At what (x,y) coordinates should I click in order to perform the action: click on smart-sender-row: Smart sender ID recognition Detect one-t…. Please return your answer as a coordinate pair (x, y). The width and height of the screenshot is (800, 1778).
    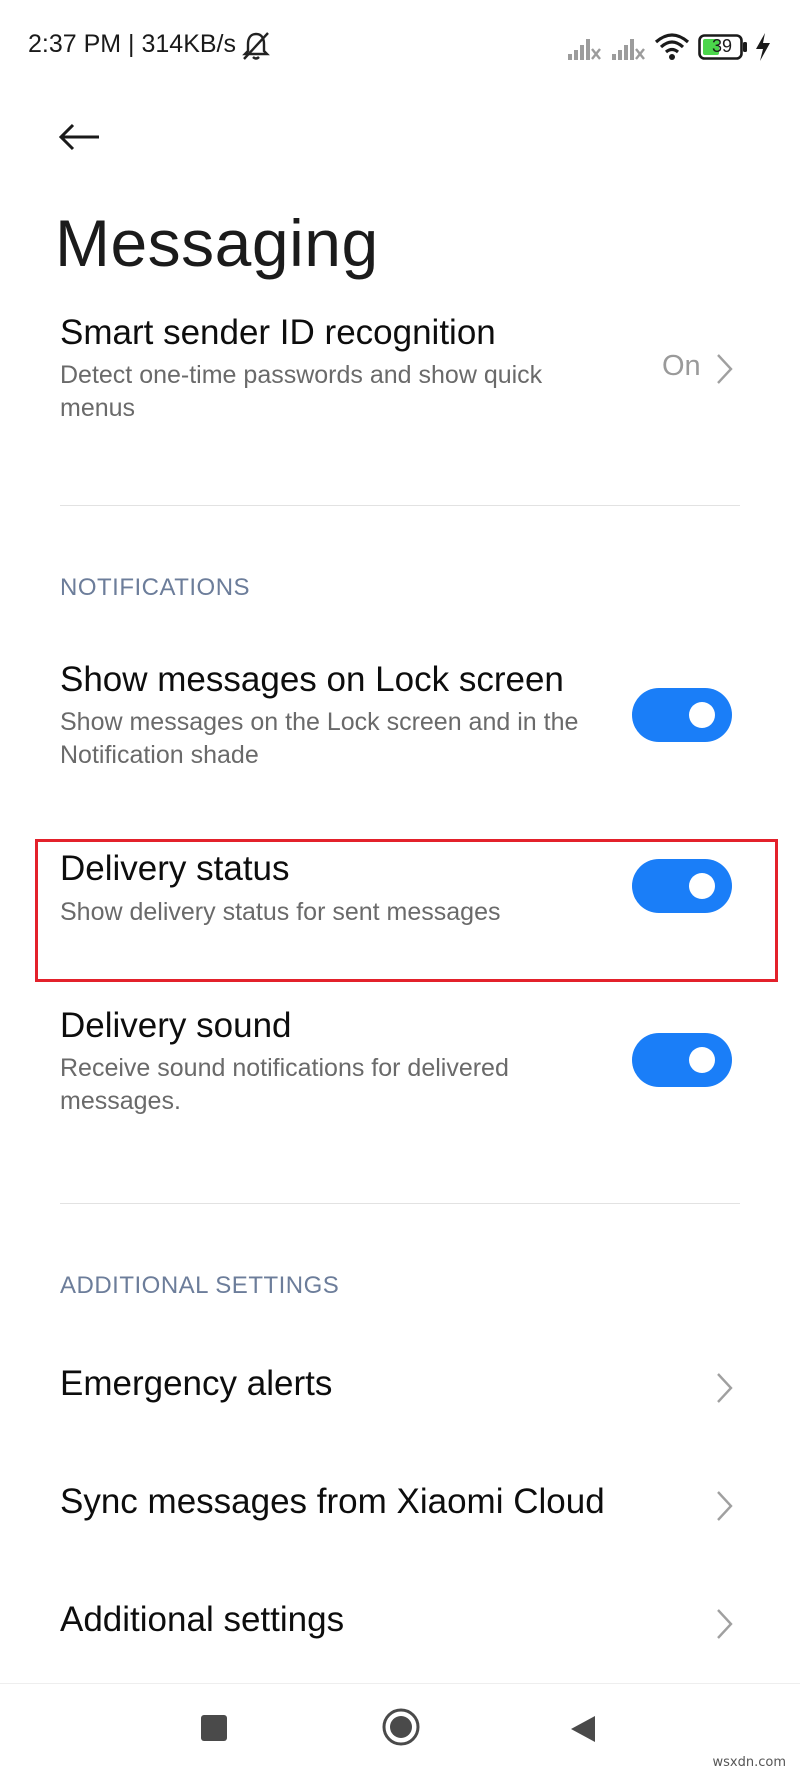
    Looking at the image, I should click on (400, 375).